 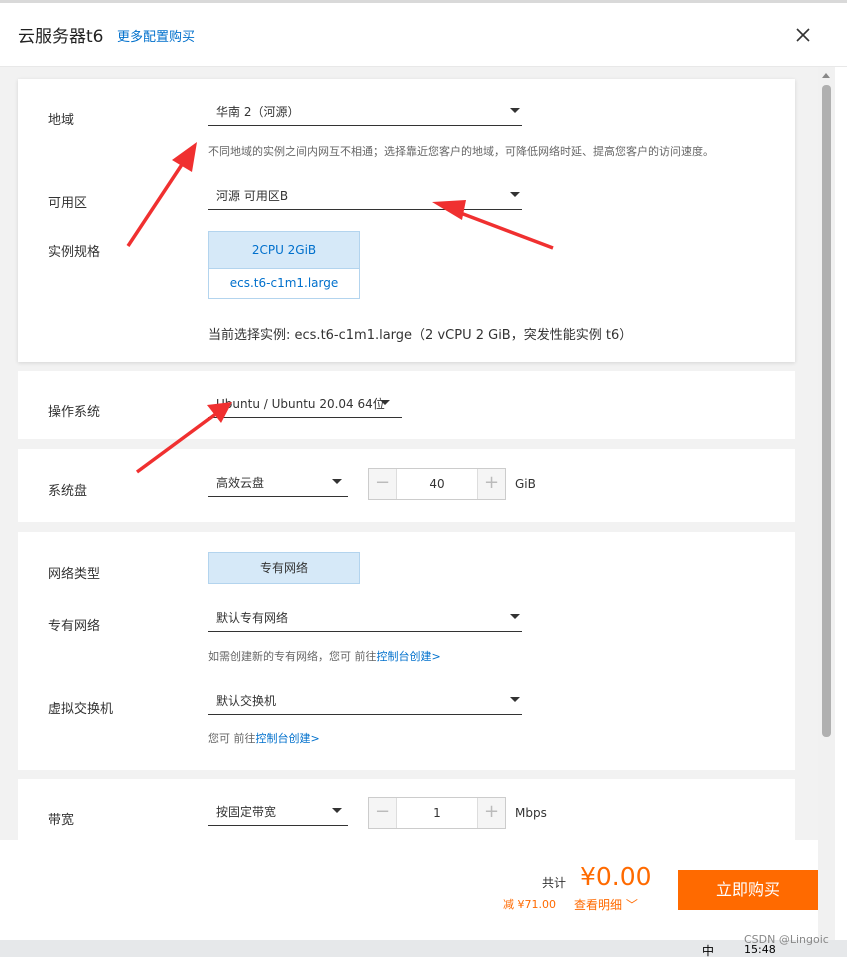 I want to click on vertical-scrollbar, so click(x=826, y=512).